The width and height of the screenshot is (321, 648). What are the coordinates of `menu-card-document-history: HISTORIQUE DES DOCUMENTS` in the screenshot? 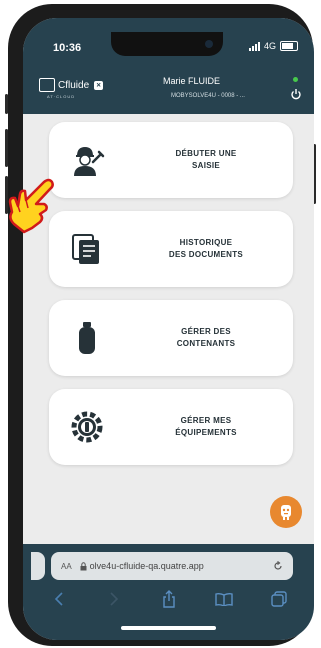 It's located at (171, 249).